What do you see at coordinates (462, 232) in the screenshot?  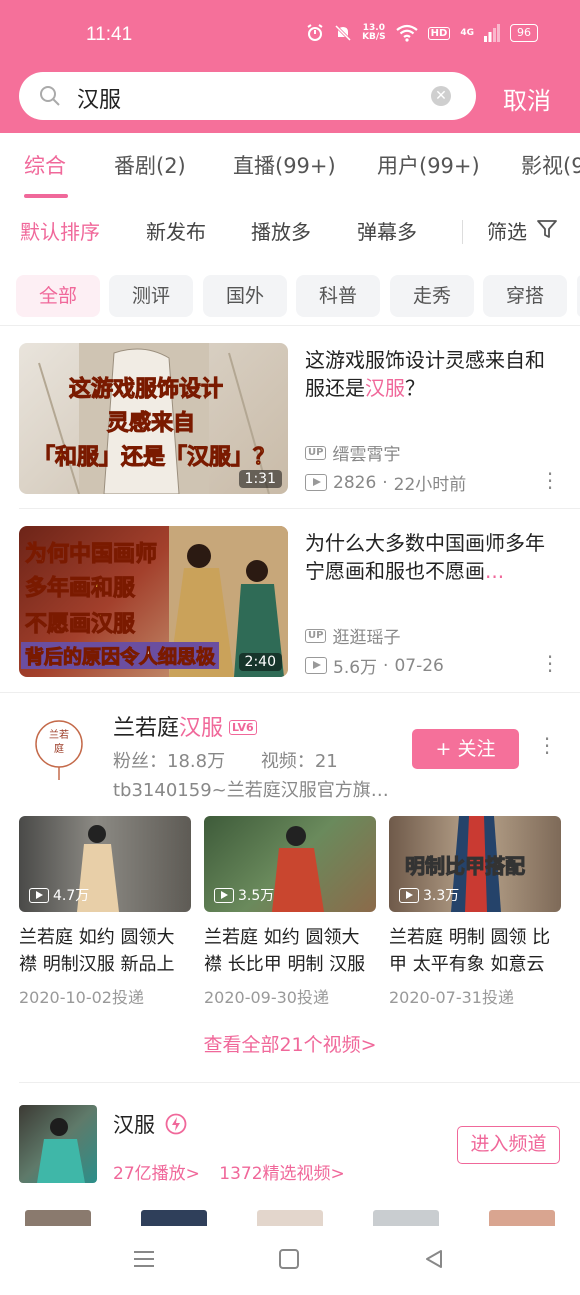 I see `sort-divider` at bounding box center [462, 232].